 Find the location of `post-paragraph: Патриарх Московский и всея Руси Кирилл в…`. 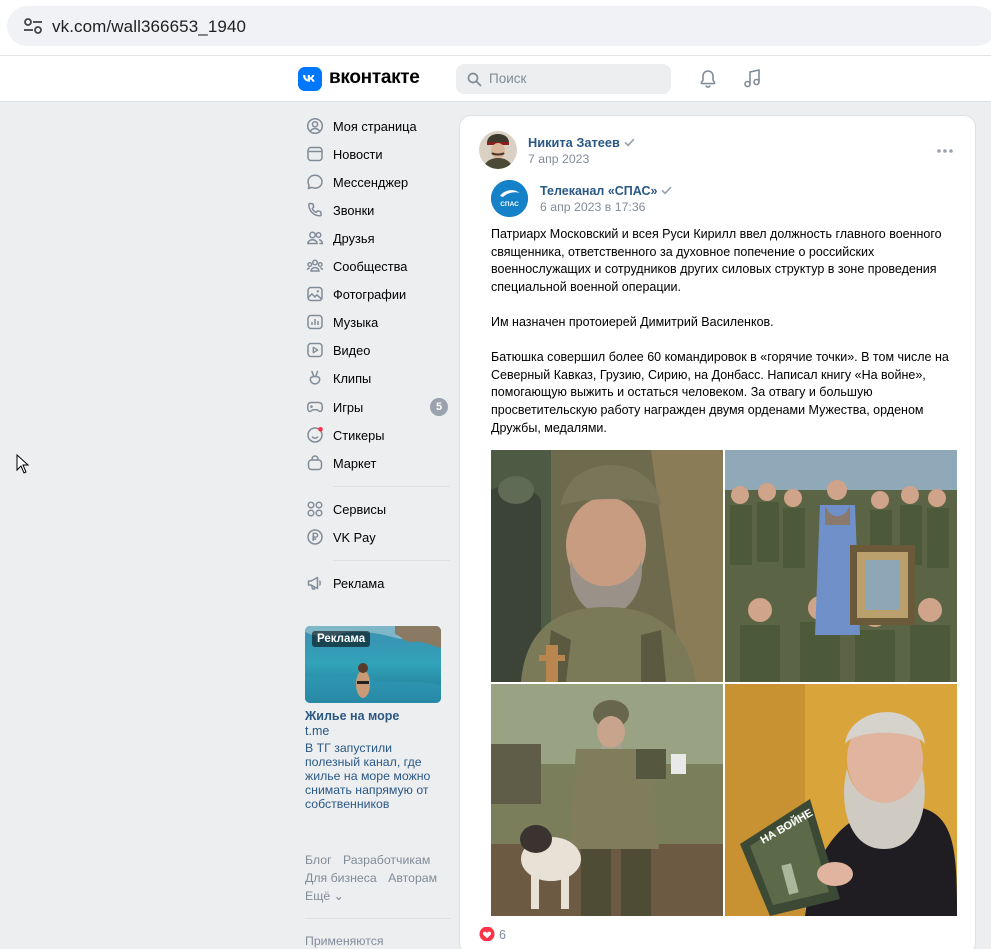

post-paragraph: Патриарх Московский и всея Руси Кирилл в… is located at coordinates (716, 260).